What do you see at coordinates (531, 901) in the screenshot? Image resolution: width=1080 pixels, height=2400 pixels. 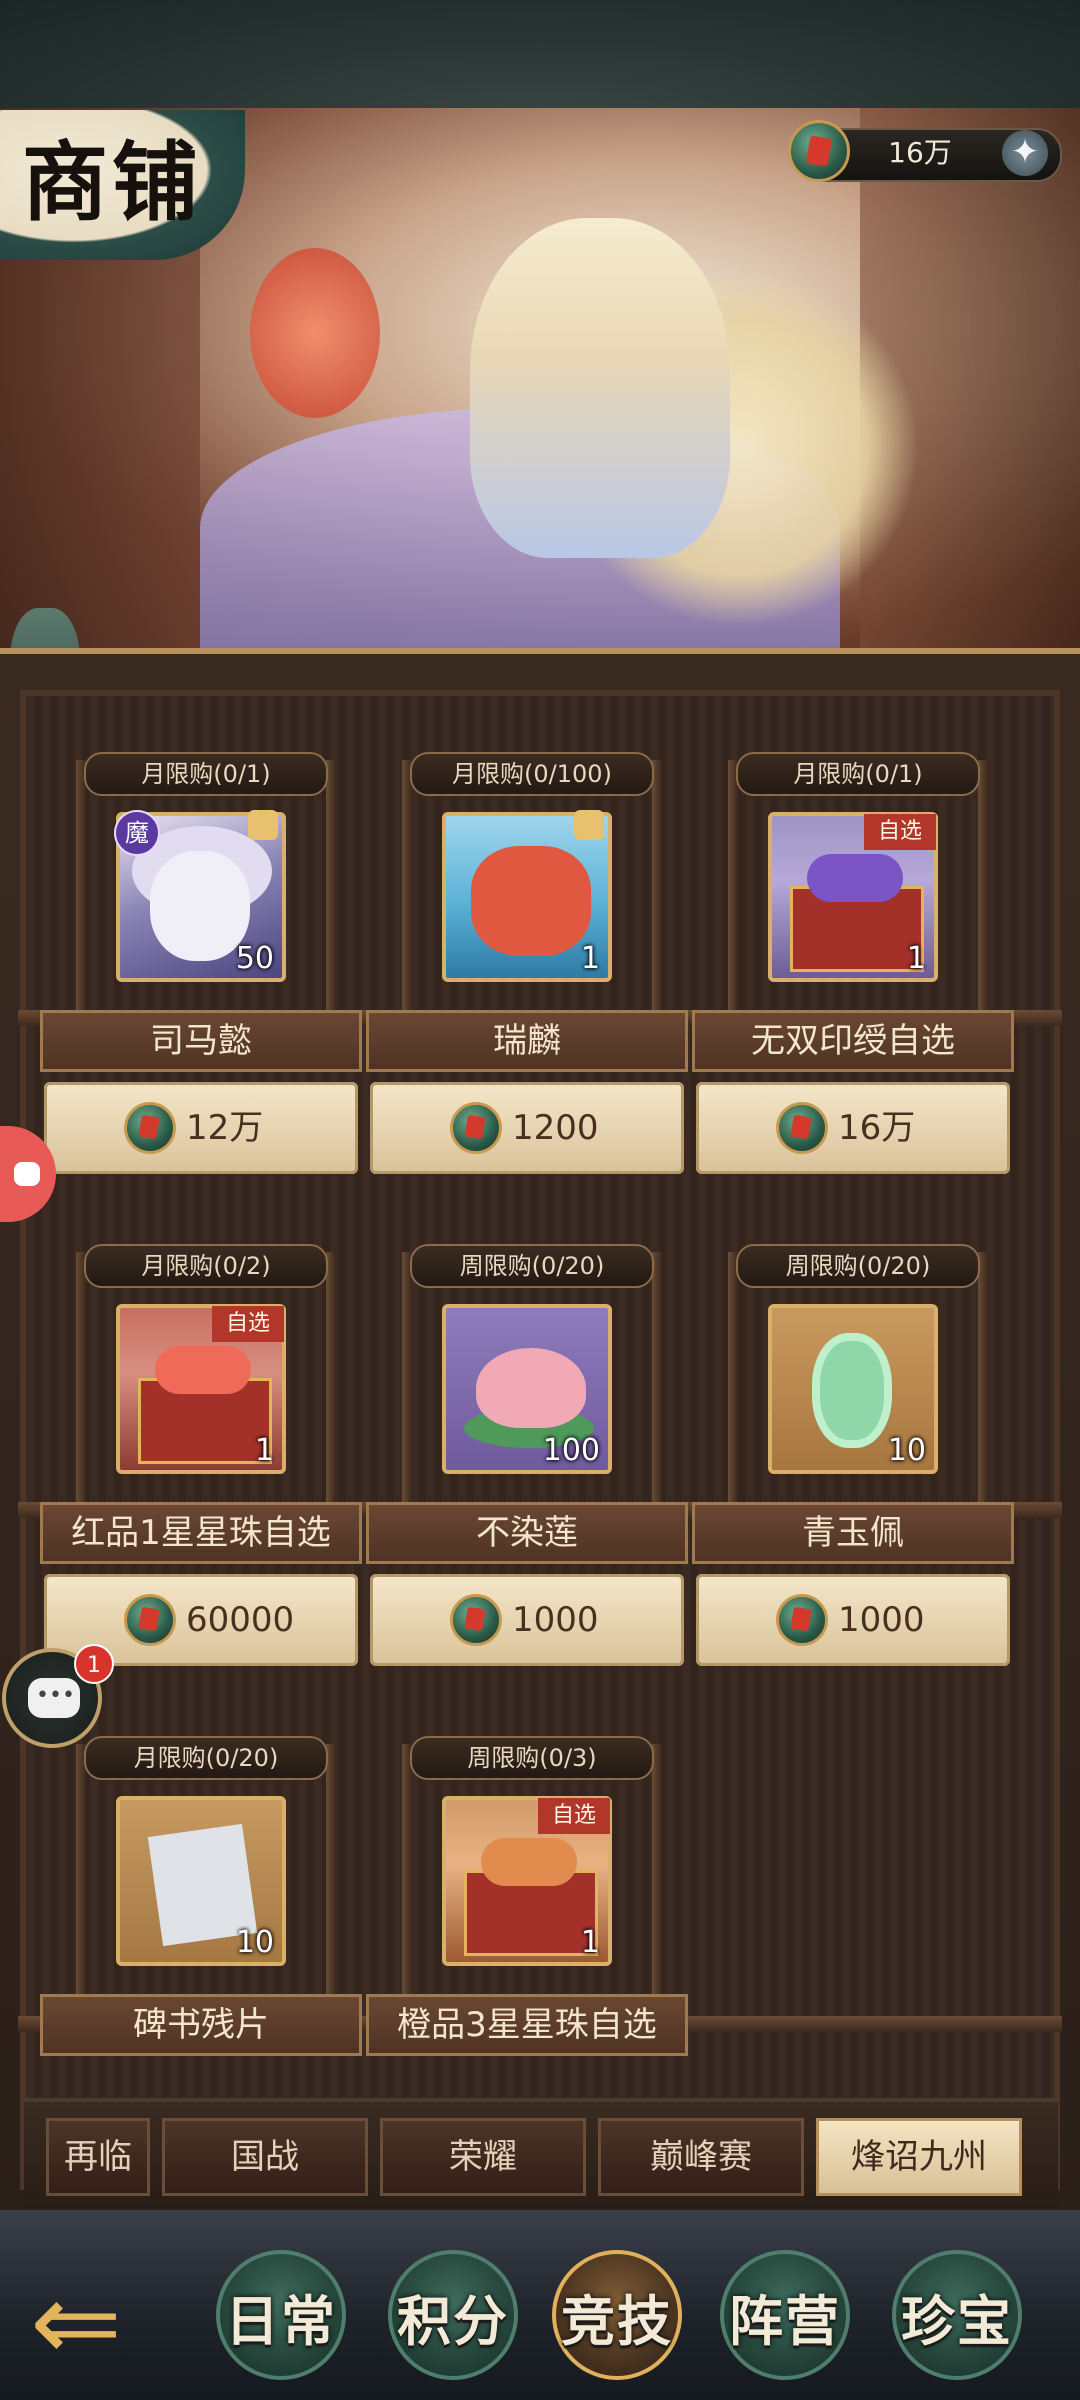 I see `dragon-head` at bounding box center [531, 901].